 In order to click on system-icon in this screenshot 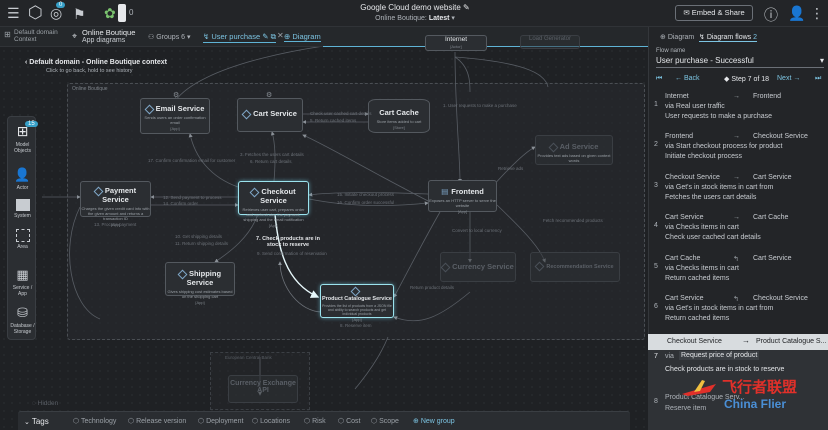, I will do `click(22, 205)`.